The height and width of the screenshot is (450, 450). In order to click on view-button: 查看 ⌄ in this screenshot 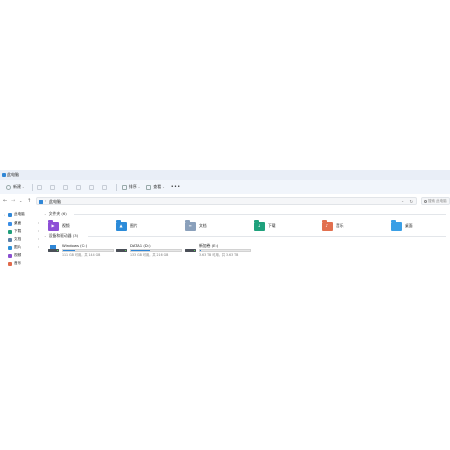, I will do `click(155, 187)`.